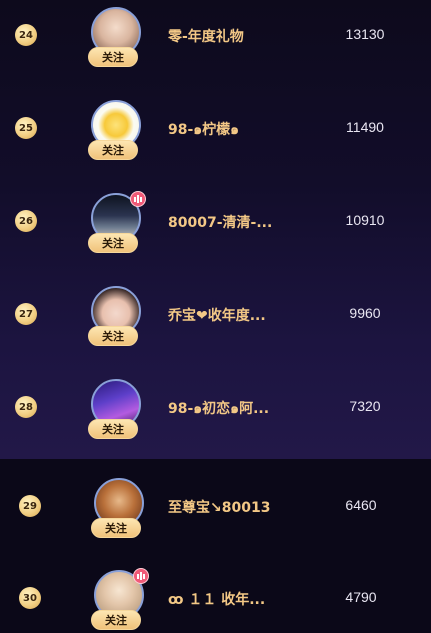 The width and height of the screenshot is (431, 633). I want to click on score-value: 7320, so click(365, 406).